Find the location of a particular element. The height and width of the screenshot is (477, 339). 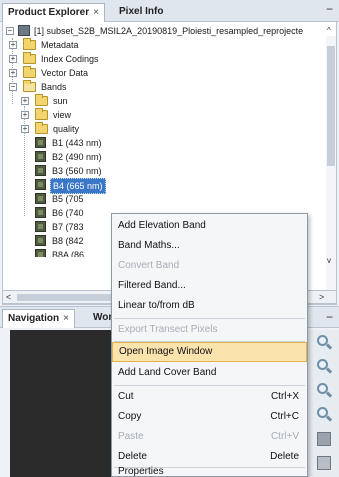

tab-navigation: Navigation × is located at coordinates (38, 318).